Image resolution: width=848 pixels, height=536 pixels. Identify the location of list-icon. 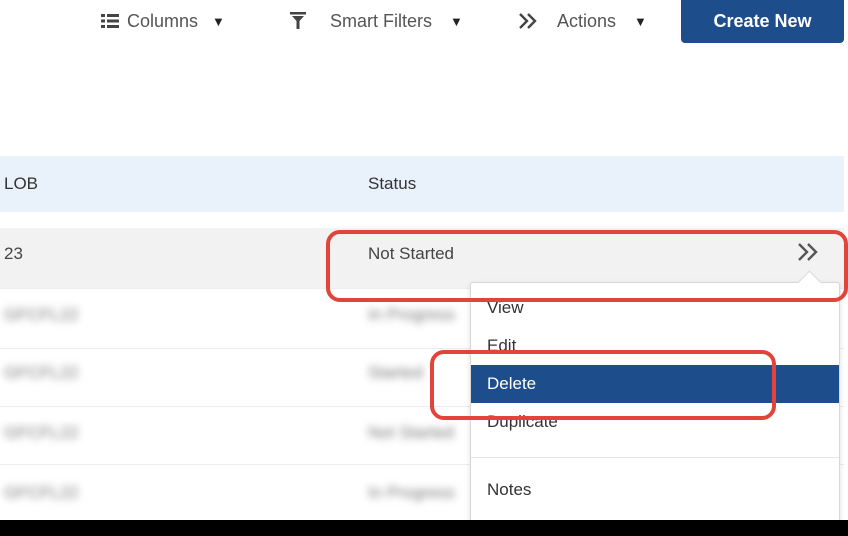
(110, 21).